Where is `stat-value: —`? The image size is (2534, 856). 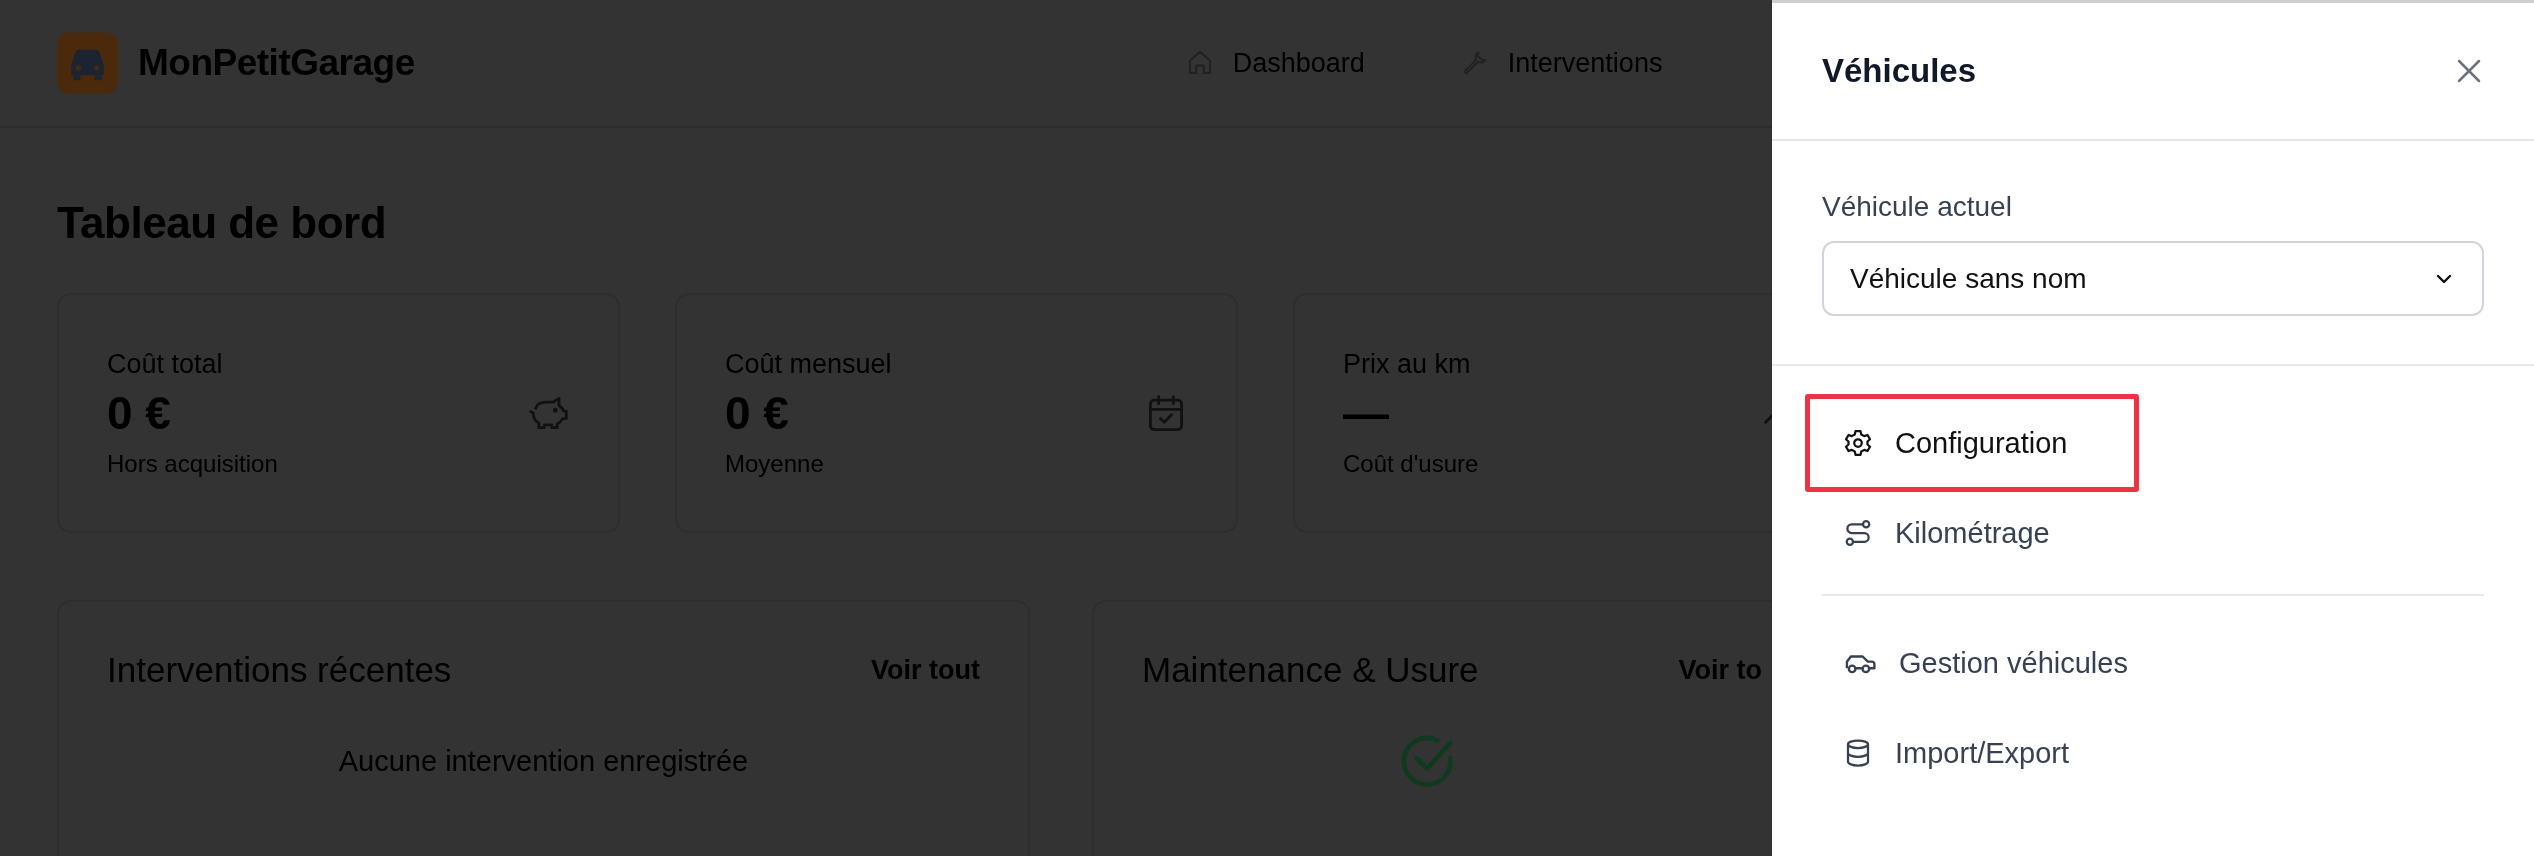
stat-value: — is located at coordinates (1366, 412).